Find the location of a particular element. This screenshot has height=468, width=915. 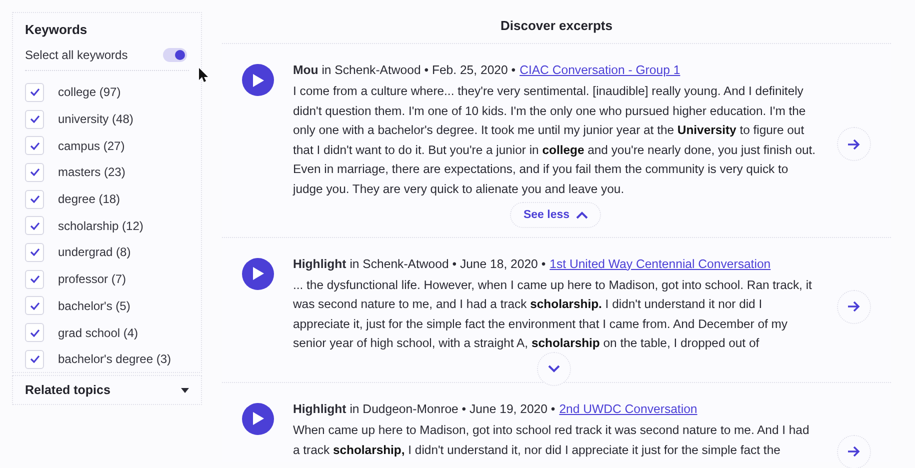

select-all-label: Select all keywords is located at coordinates (76, 55).